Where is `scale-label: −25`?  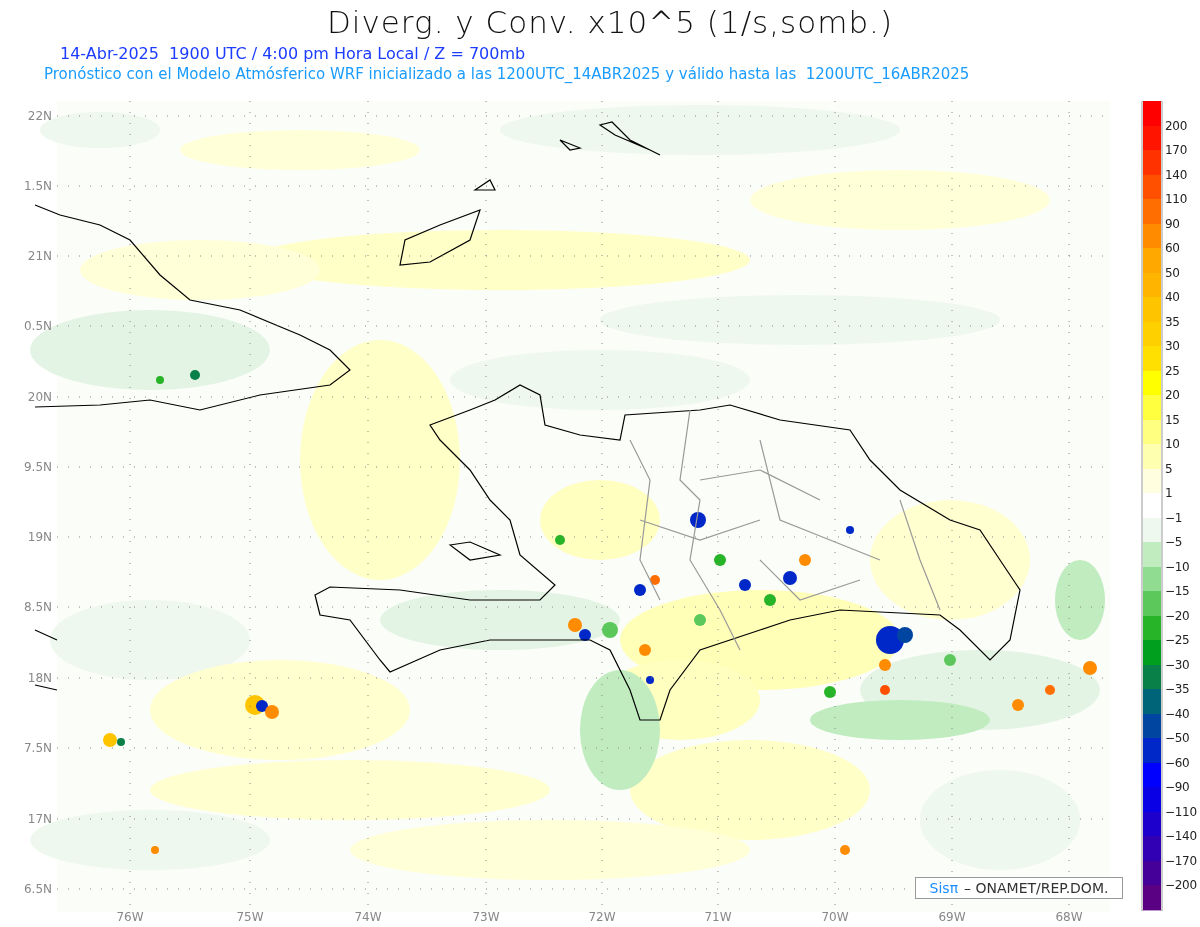 scale-label: −25 is located at coordinates (1177, 640).